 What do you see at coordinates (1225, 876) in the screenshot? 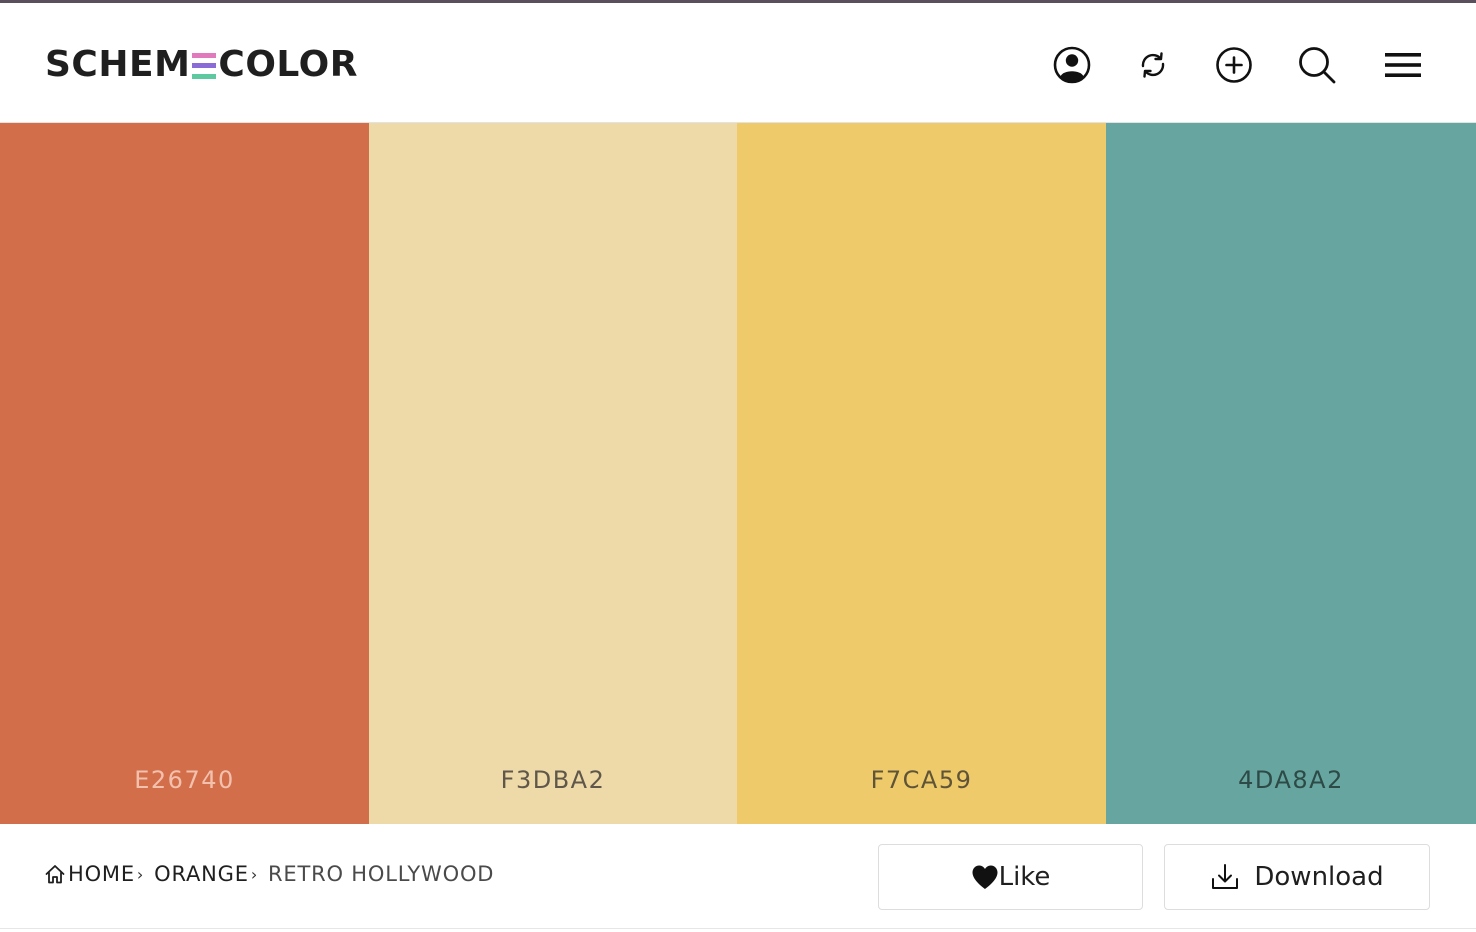
I see `download-icon` at bounding box center [1225, 876].